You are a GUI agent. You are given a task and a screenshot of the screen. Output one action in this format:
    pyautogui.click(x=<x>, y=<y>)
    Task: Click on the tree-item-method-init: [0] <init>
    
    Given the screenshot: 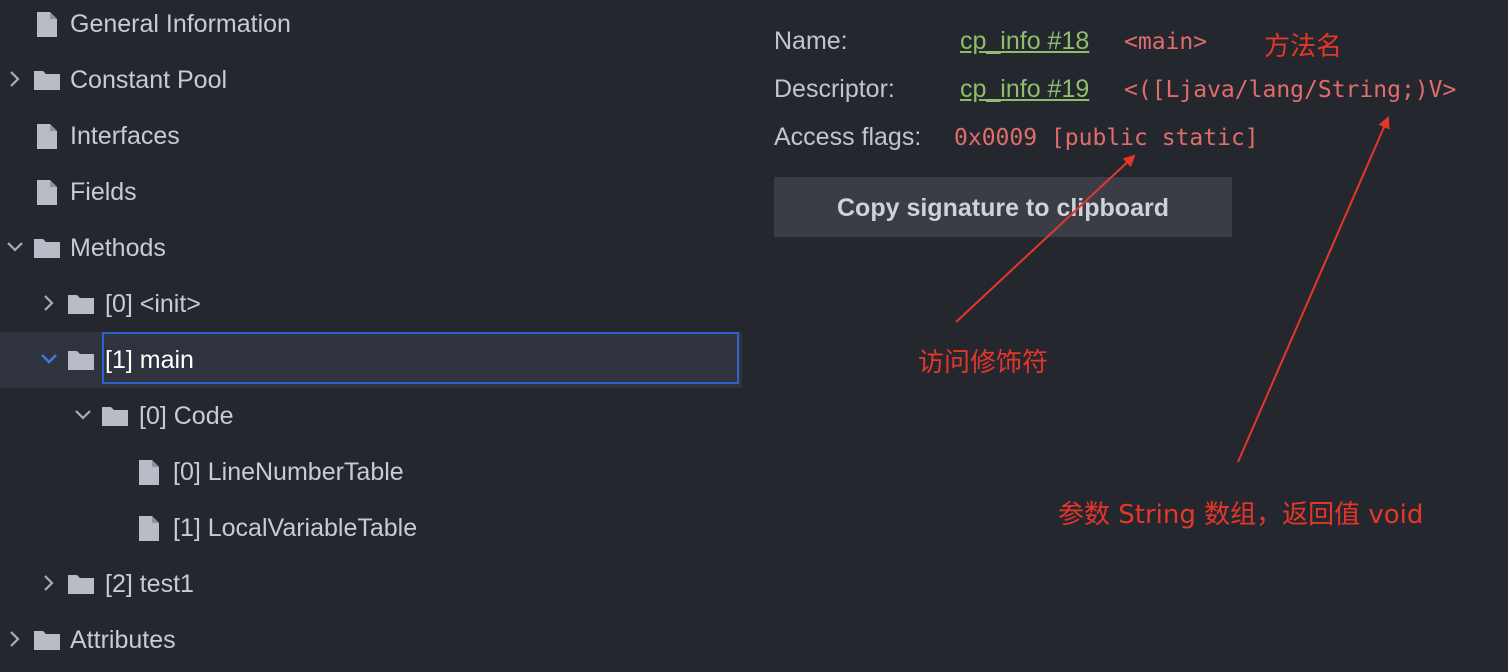 What is the action you would take?
    pyautogui.click(x=371, y=304)
    